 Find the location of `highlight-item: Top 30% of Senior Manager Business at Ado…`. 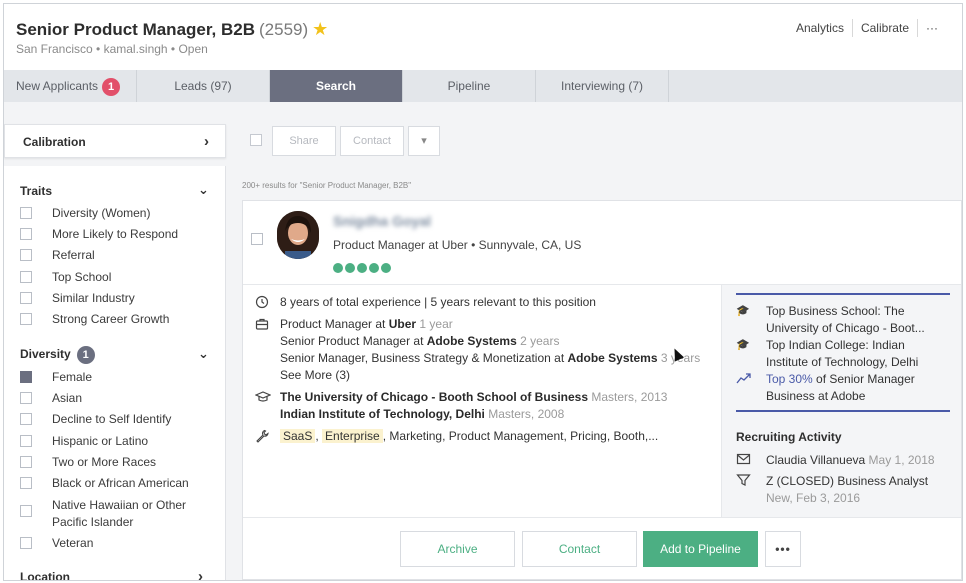

highlight-item: Top 30% of Senior Manager Business at Ado… is located at coordinates (825, 388).